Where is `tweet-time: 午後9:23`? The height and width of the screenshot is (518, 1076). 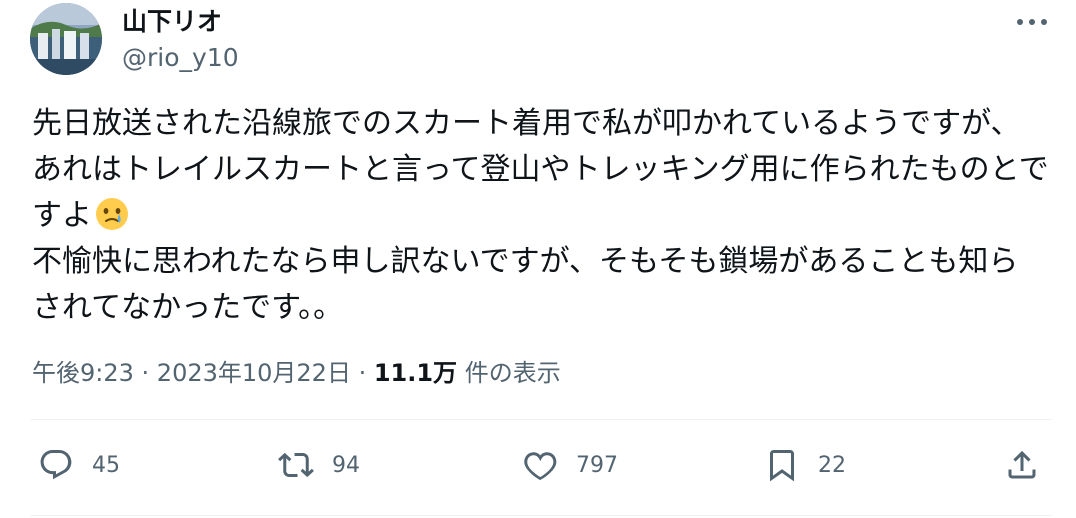
tweet-time: 午後9:23 is located at coordinates (83, 373).